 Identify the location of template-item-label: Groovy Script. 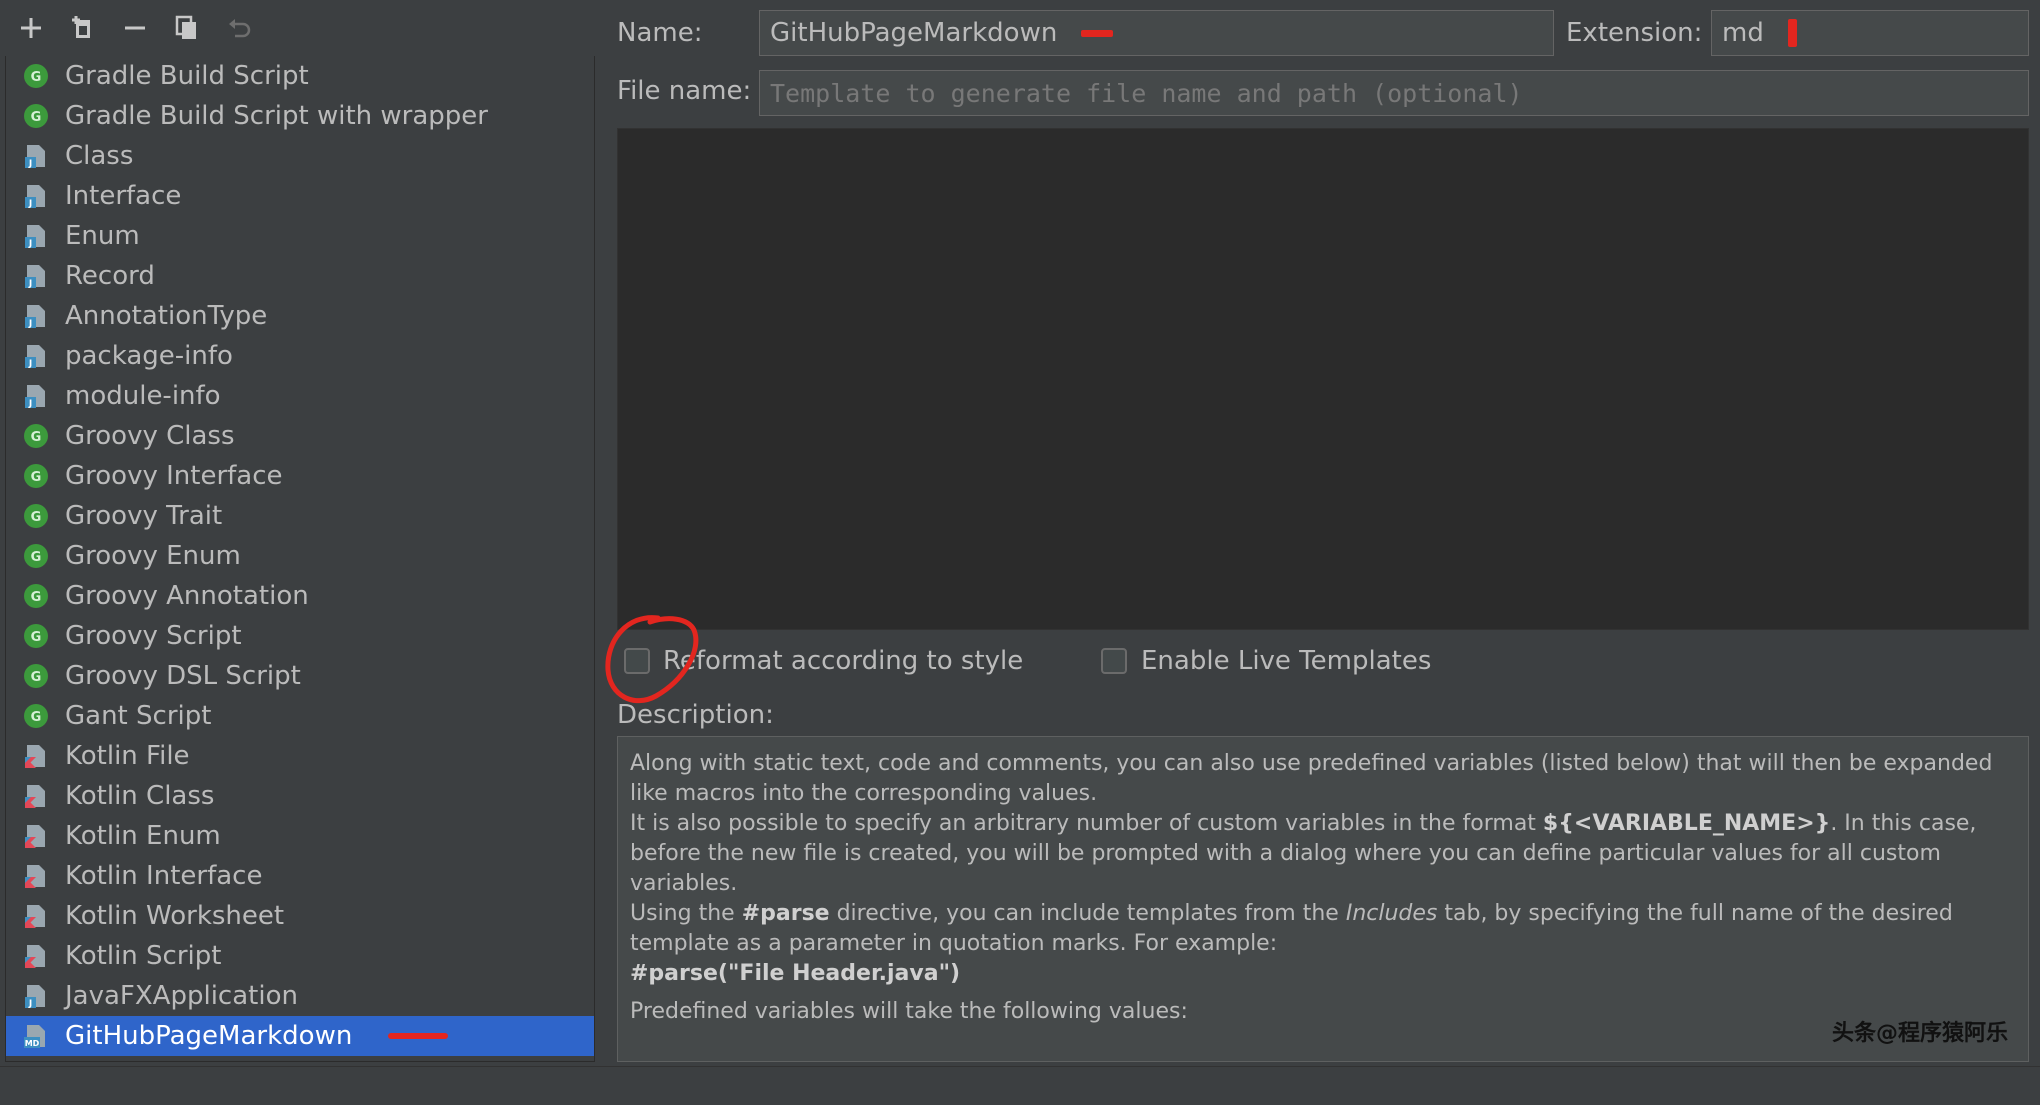
(153, 636).